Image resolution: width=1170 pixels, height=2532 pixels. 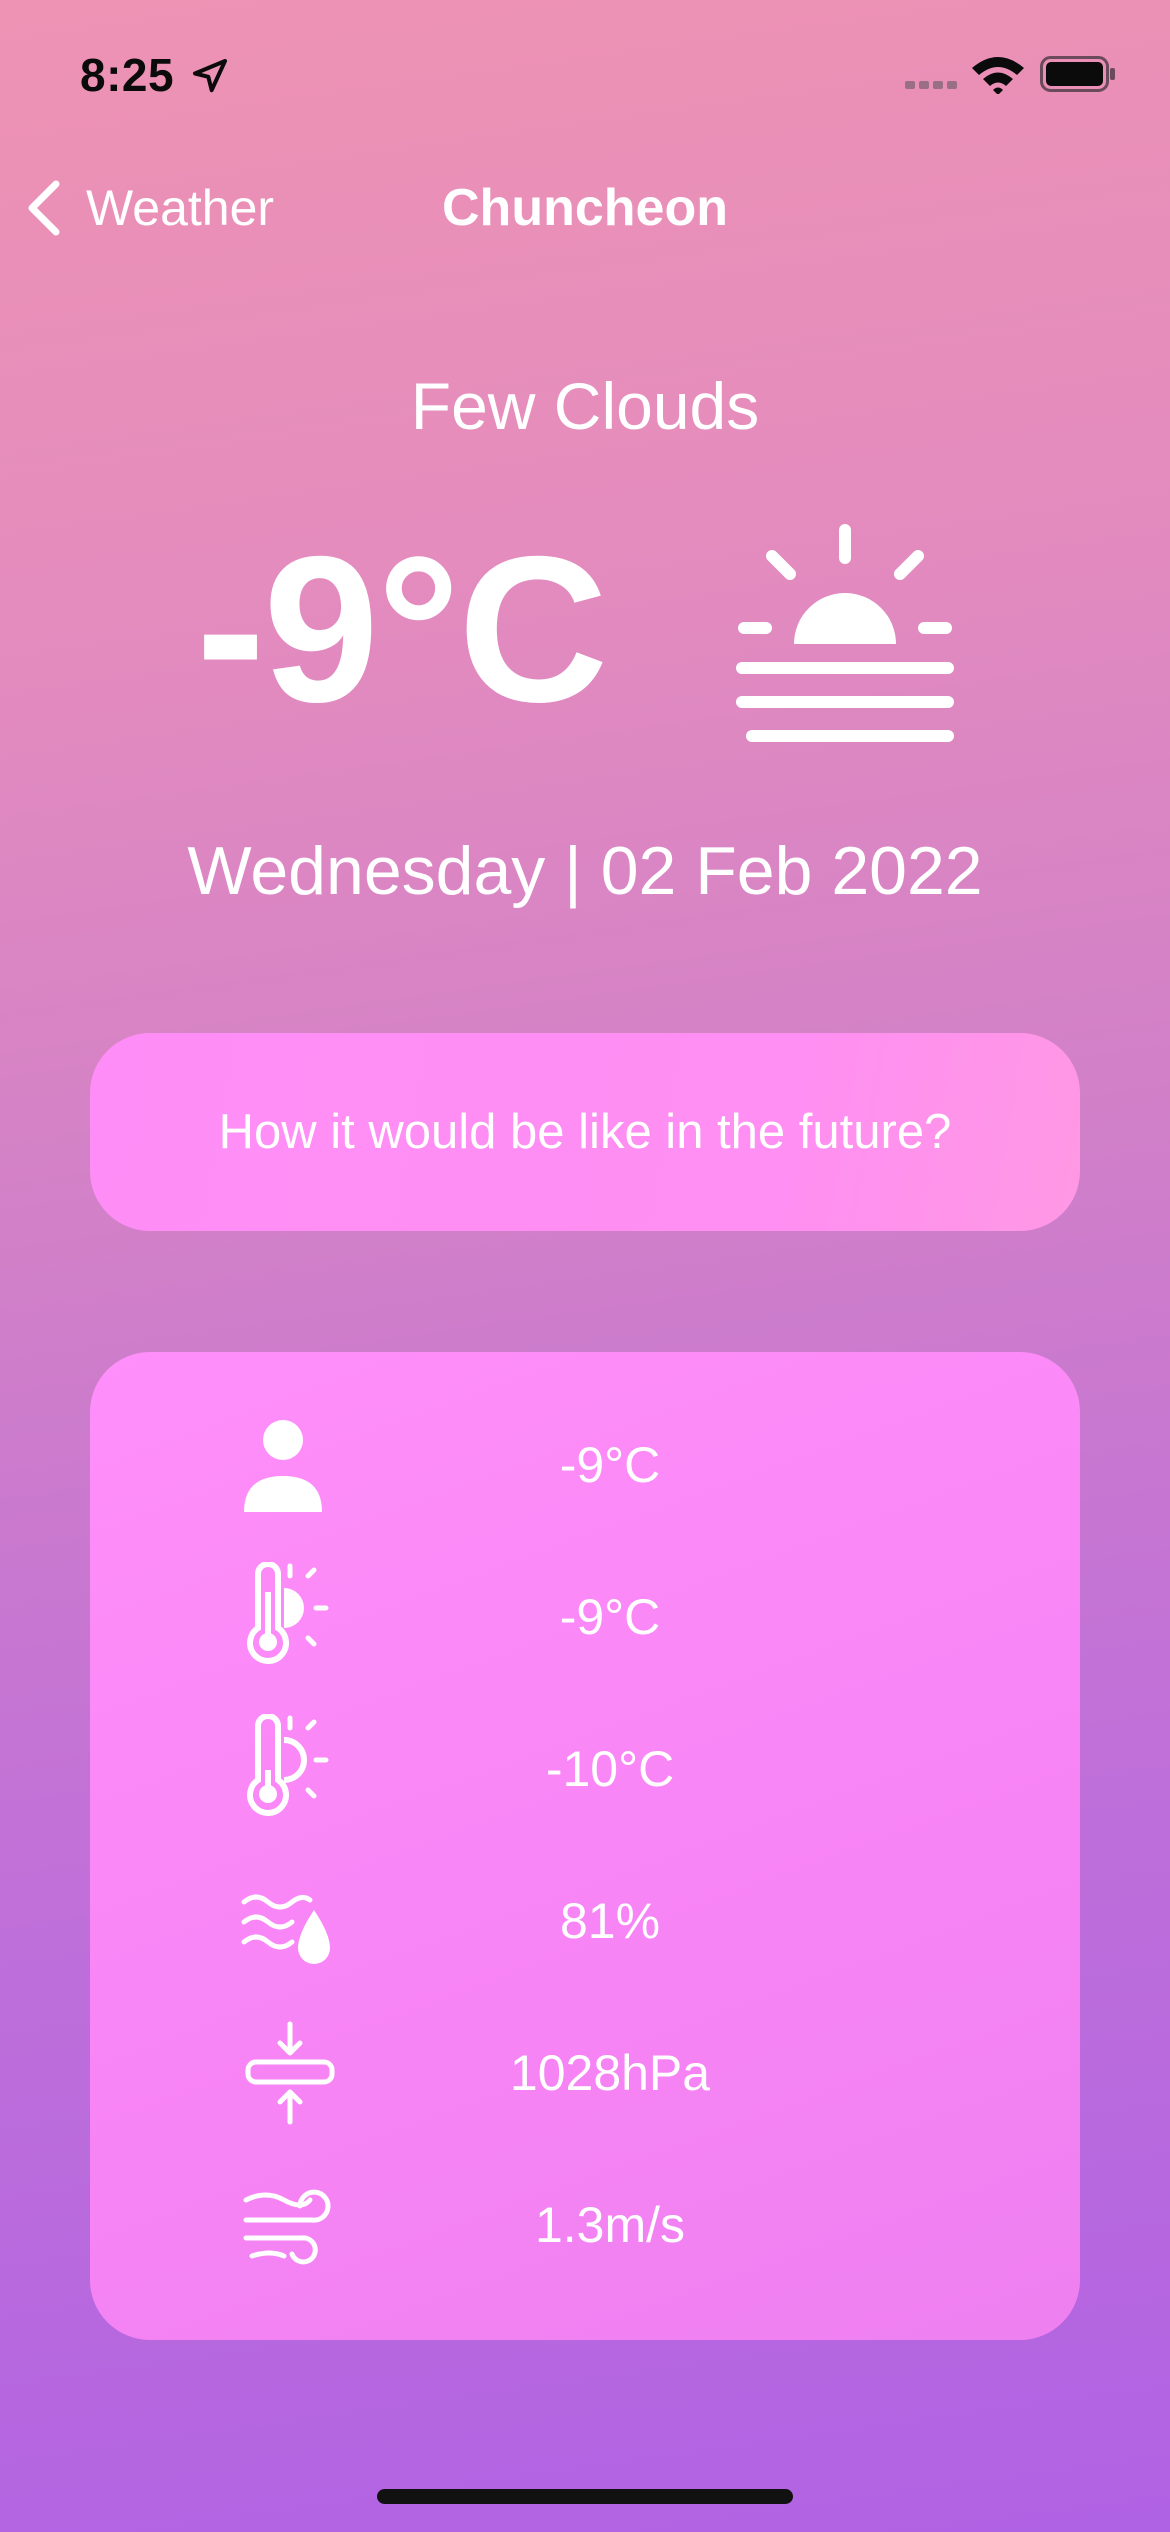 I want to click on cellular-signal-icon, so click(x=931, y=85).